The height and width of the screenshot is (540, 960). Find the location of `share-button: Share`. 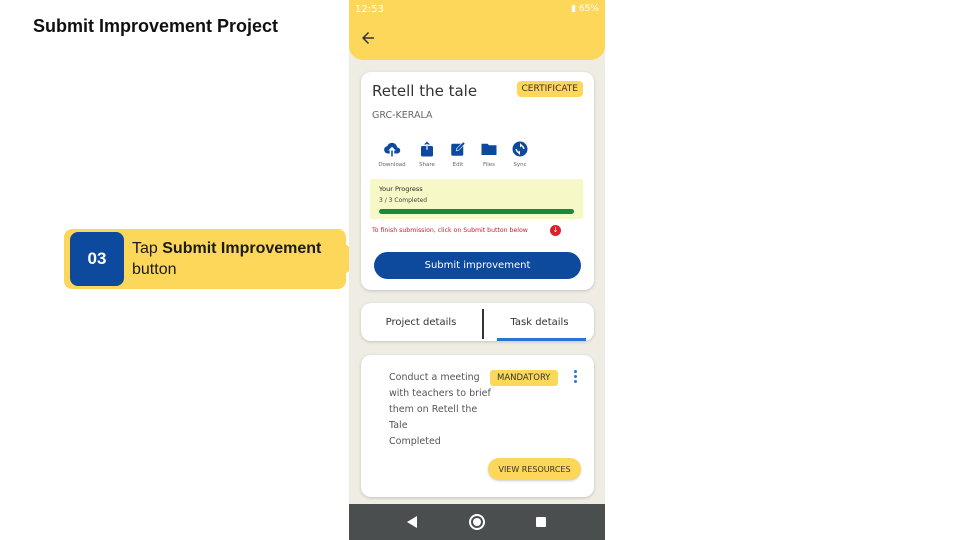

share-button: Share is located at coordinates (427, 154).